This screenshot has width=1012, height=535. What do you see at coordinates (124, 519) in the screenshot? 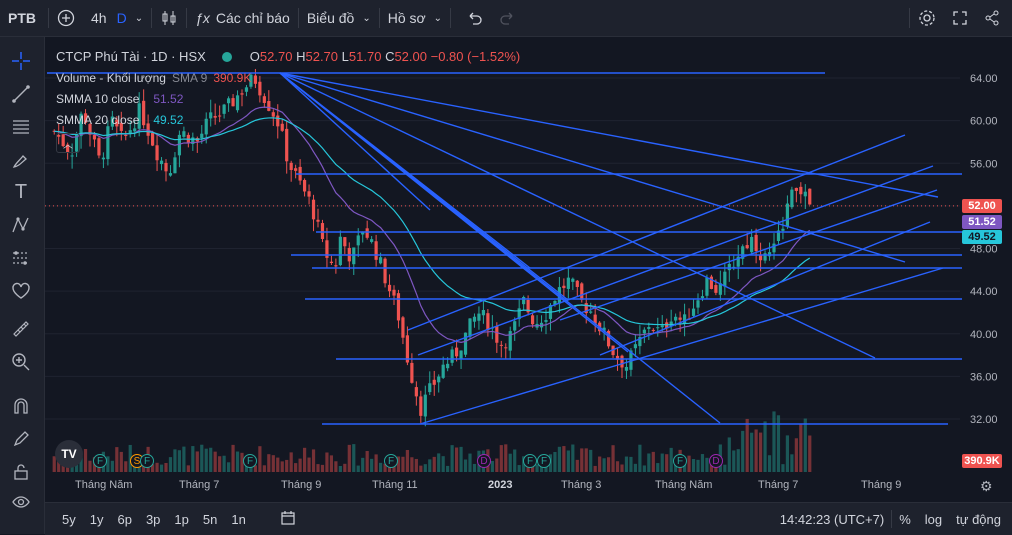
I see `range-6m: 6p` at bounding box center [124, 519].